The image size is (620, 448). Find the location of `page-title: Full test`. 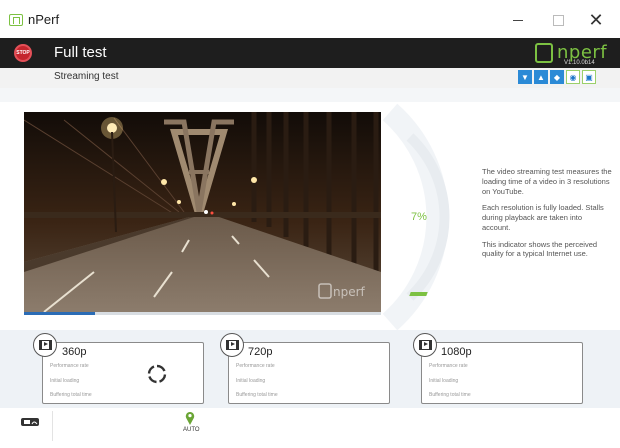

page-title: Full test is located at coordinates (80, 52).